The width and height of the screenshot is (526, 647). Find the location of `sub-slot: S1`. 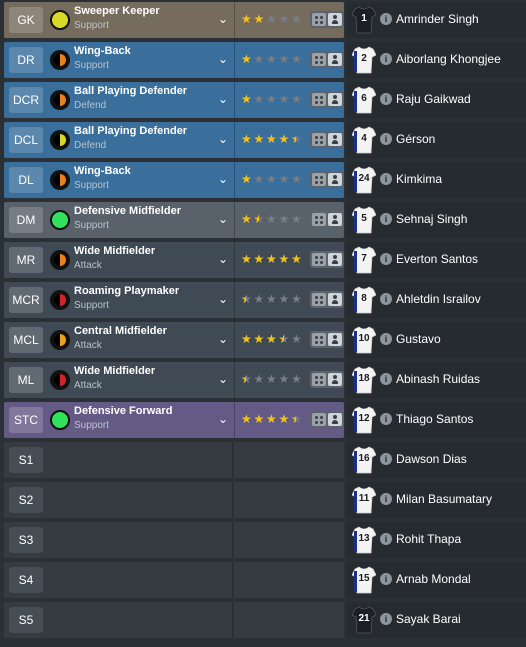

sub-slot: S1 is located at coordinates (118, 460).